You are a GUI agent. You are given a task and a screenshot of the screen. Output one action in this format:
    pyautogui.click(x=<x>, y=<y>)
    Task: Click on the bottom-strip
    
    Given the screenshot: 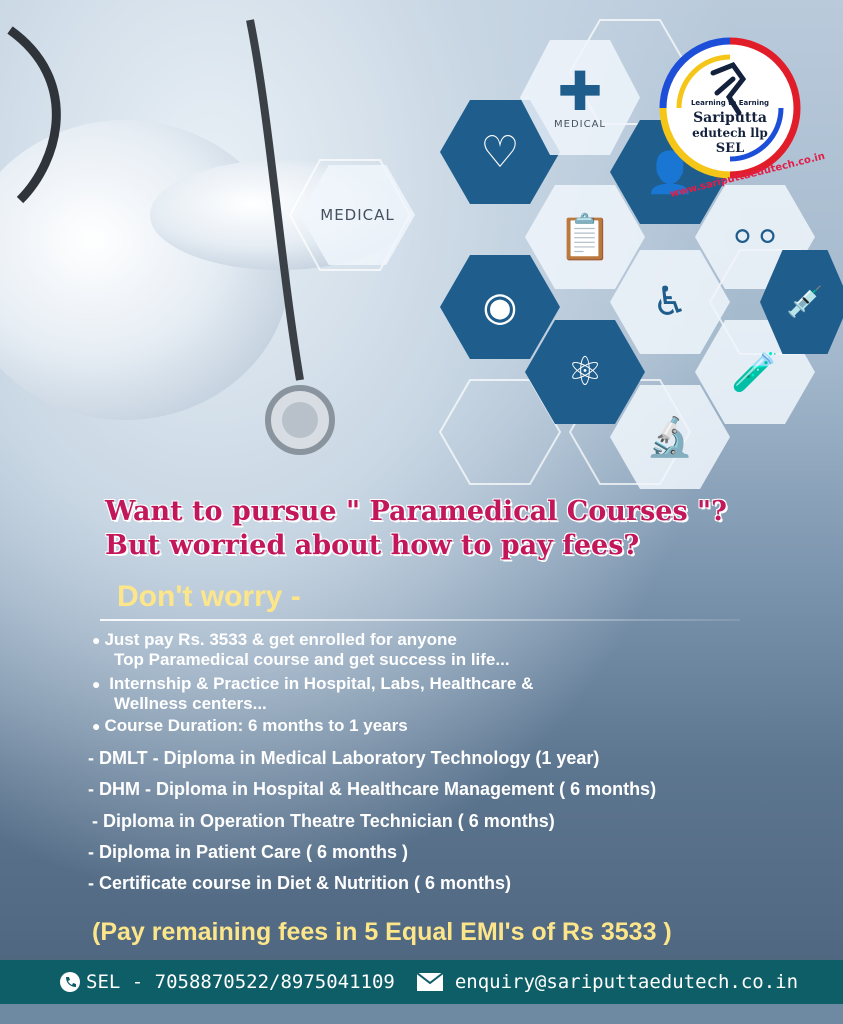 What is the action you would take?
    pyautogui.click(x=421, y=1014)
    